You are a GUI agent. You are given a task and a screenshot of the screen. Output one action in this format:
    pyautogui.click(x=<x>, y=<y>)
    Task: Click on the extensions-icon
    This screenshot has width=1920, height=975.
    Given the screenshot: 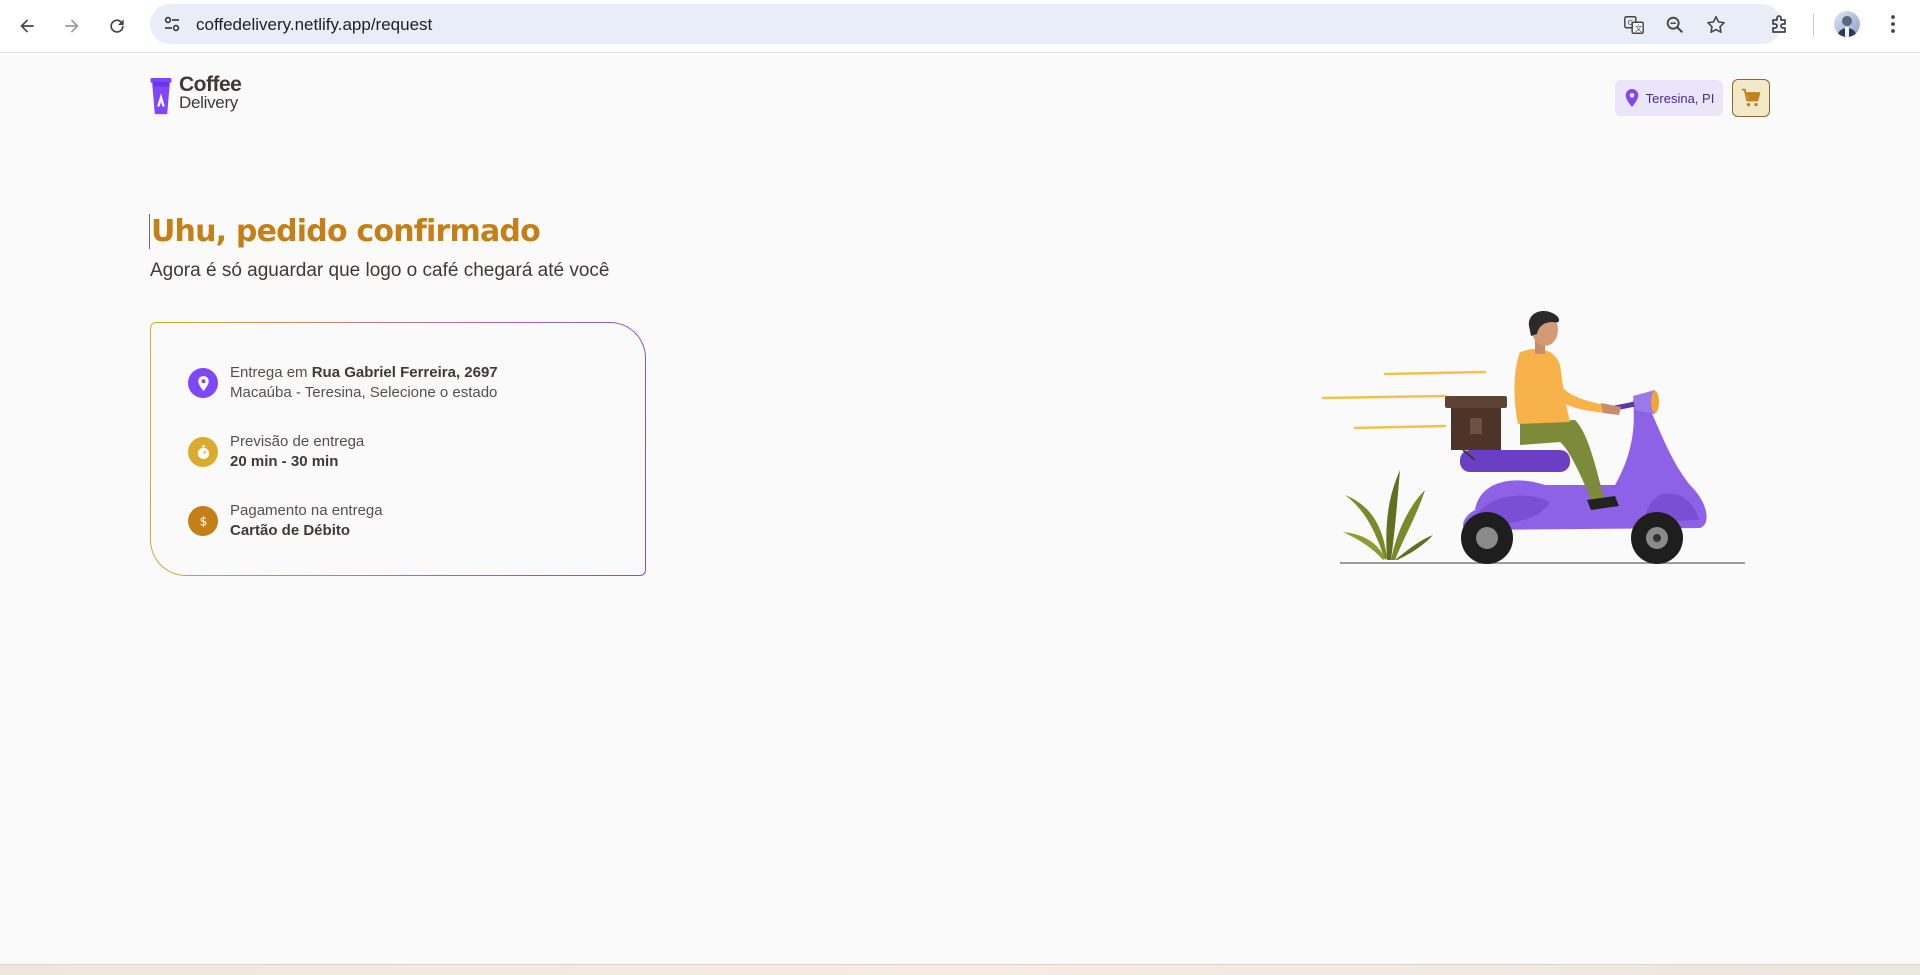 What is the action you would take?
    pyautogui.click(x=1780, y=24)
    